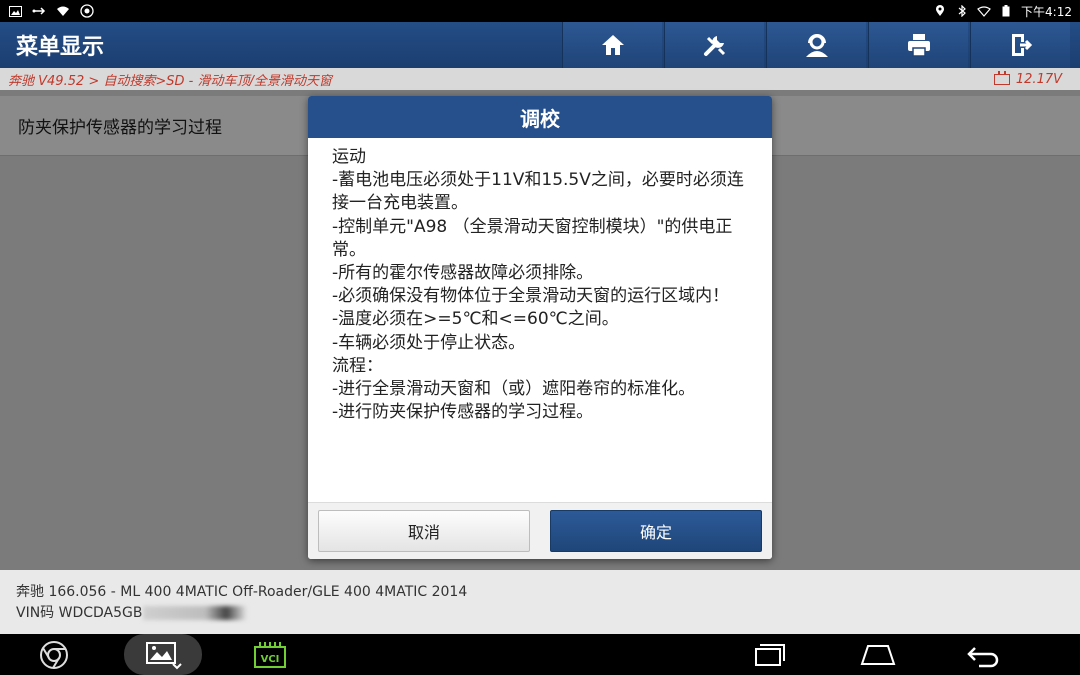 The height and width of the screenshot is (675, 1080). I want to click on dialog-line: -进行防夹保护传感器的学习过程。, so click(463, 412).